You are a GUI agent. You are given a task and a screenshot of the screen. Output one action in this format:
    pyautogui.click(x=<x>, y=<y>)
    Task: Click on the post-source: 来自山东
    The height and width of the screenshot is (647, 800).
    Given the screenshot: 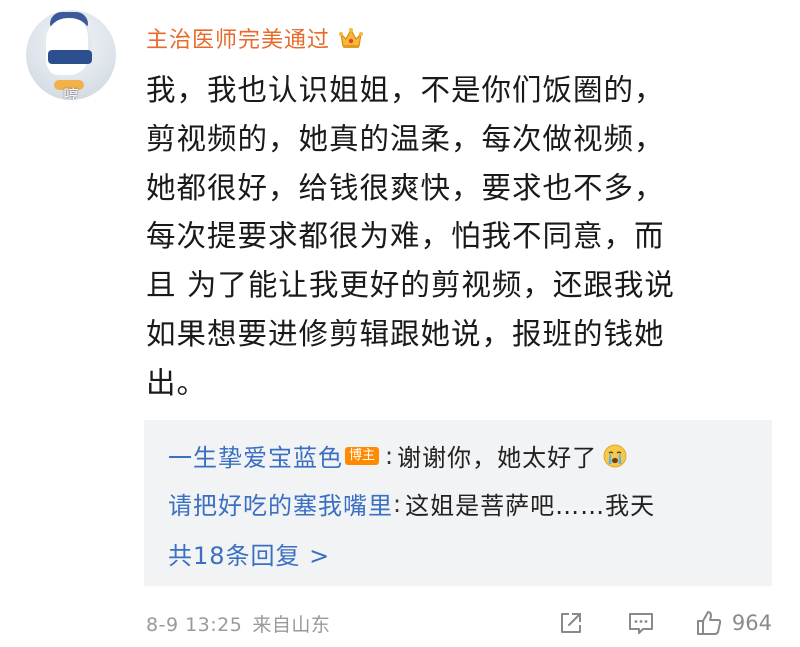 What is the action you would take?
    pyautogui.click(x=291, y=624)
    